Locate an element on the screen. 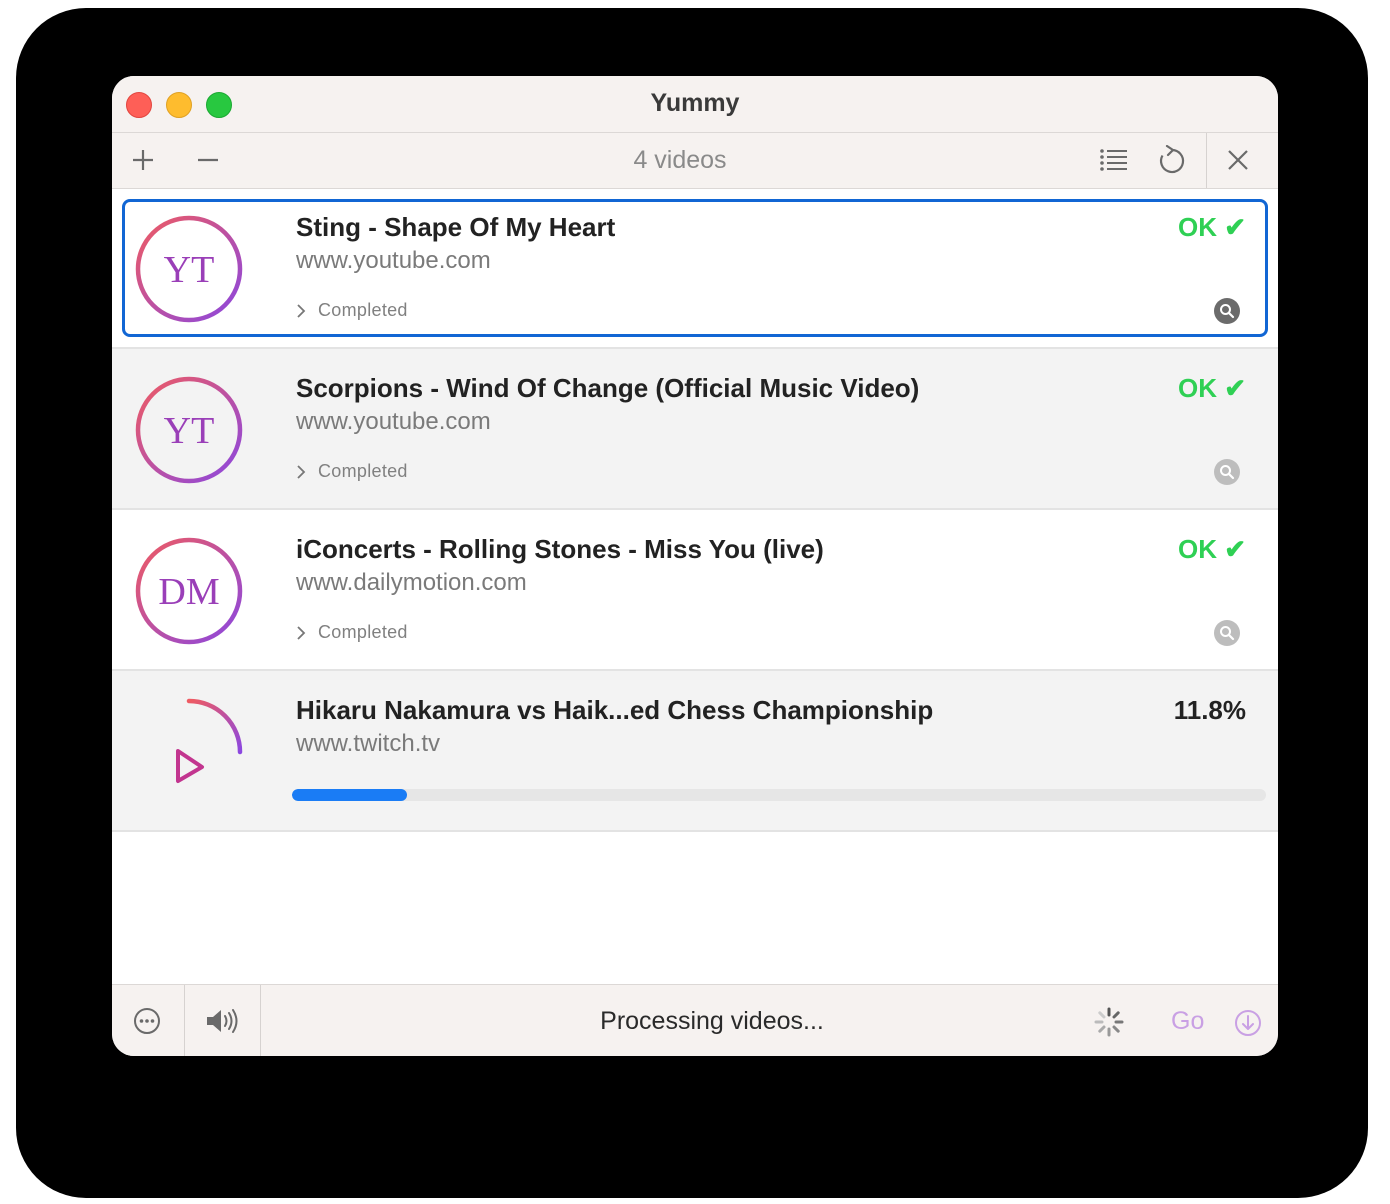 The width and height of the screenshot is (1390, 1204). progress-fill is located at coordinates (349, 795).